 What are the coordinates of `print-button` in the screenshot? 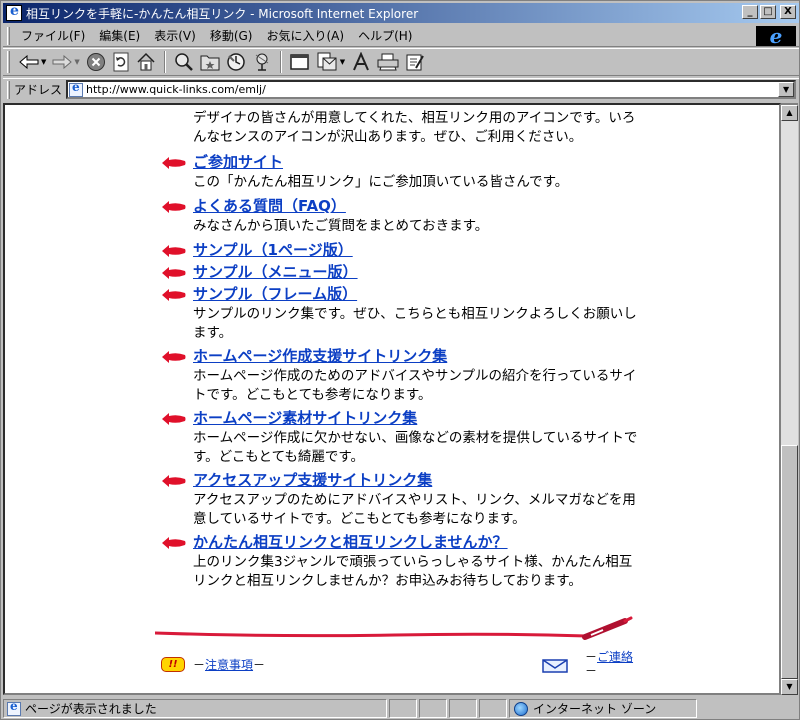 It's located at (388, 62).